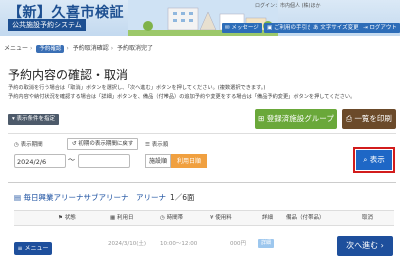 This screenshot has width=400, height=263. I want to click on message-button: ✉ メッセージ, so click(242, 28).